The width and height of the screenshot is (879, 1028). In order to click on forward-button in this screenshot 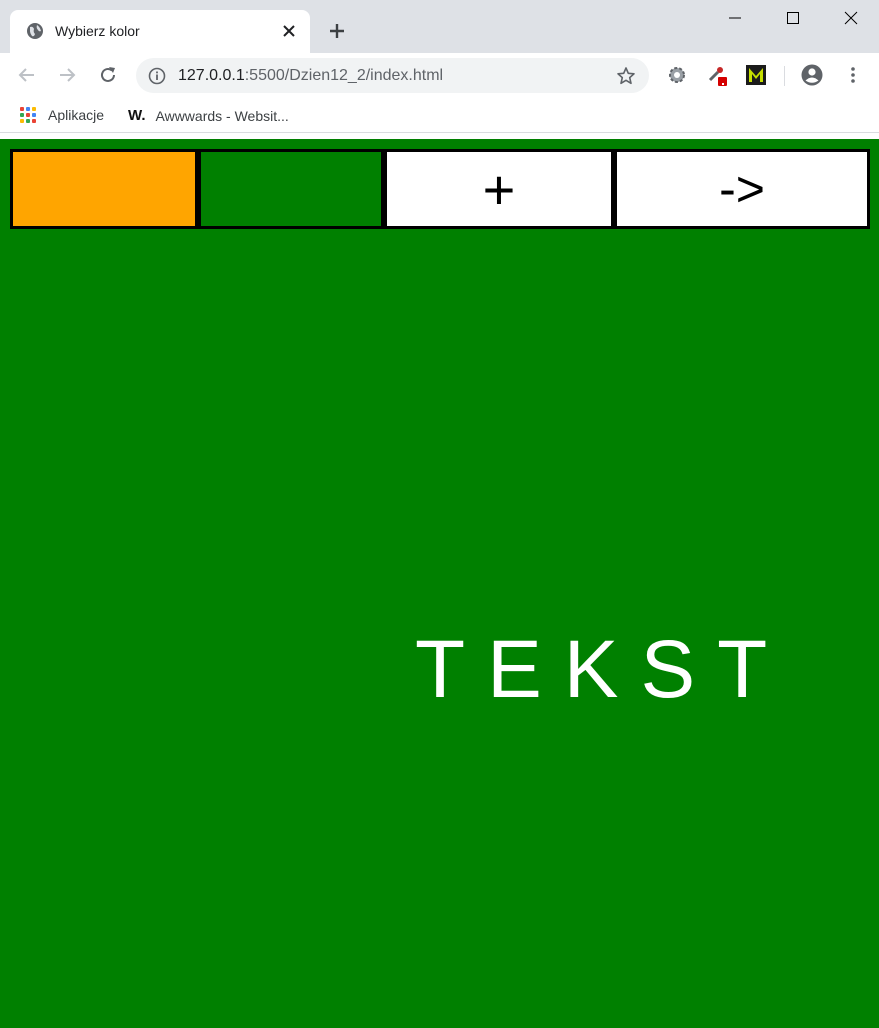, I will do `click(67, 75)`.